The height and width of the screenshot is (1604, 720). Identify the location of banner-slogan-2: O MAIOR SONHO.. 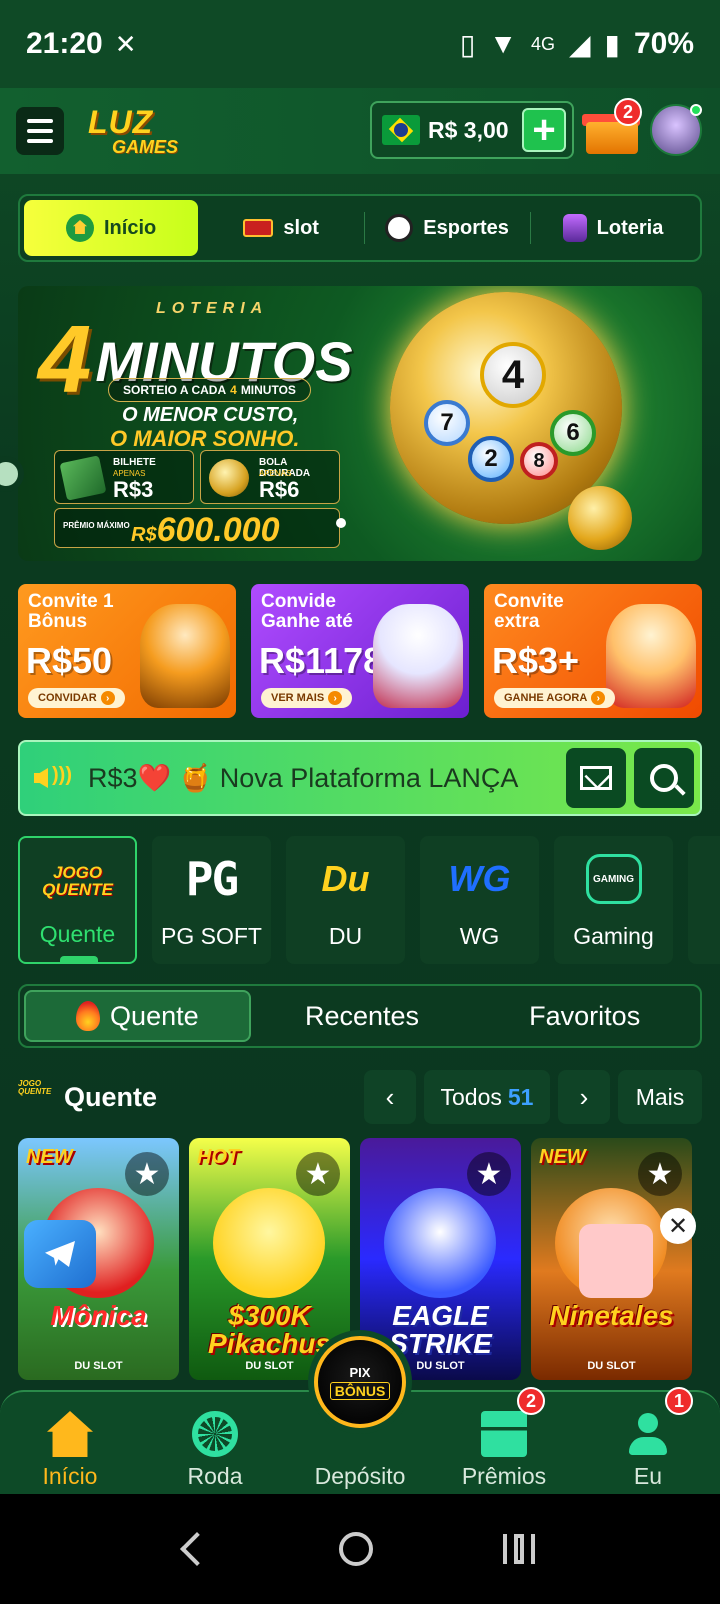
(205, 438).